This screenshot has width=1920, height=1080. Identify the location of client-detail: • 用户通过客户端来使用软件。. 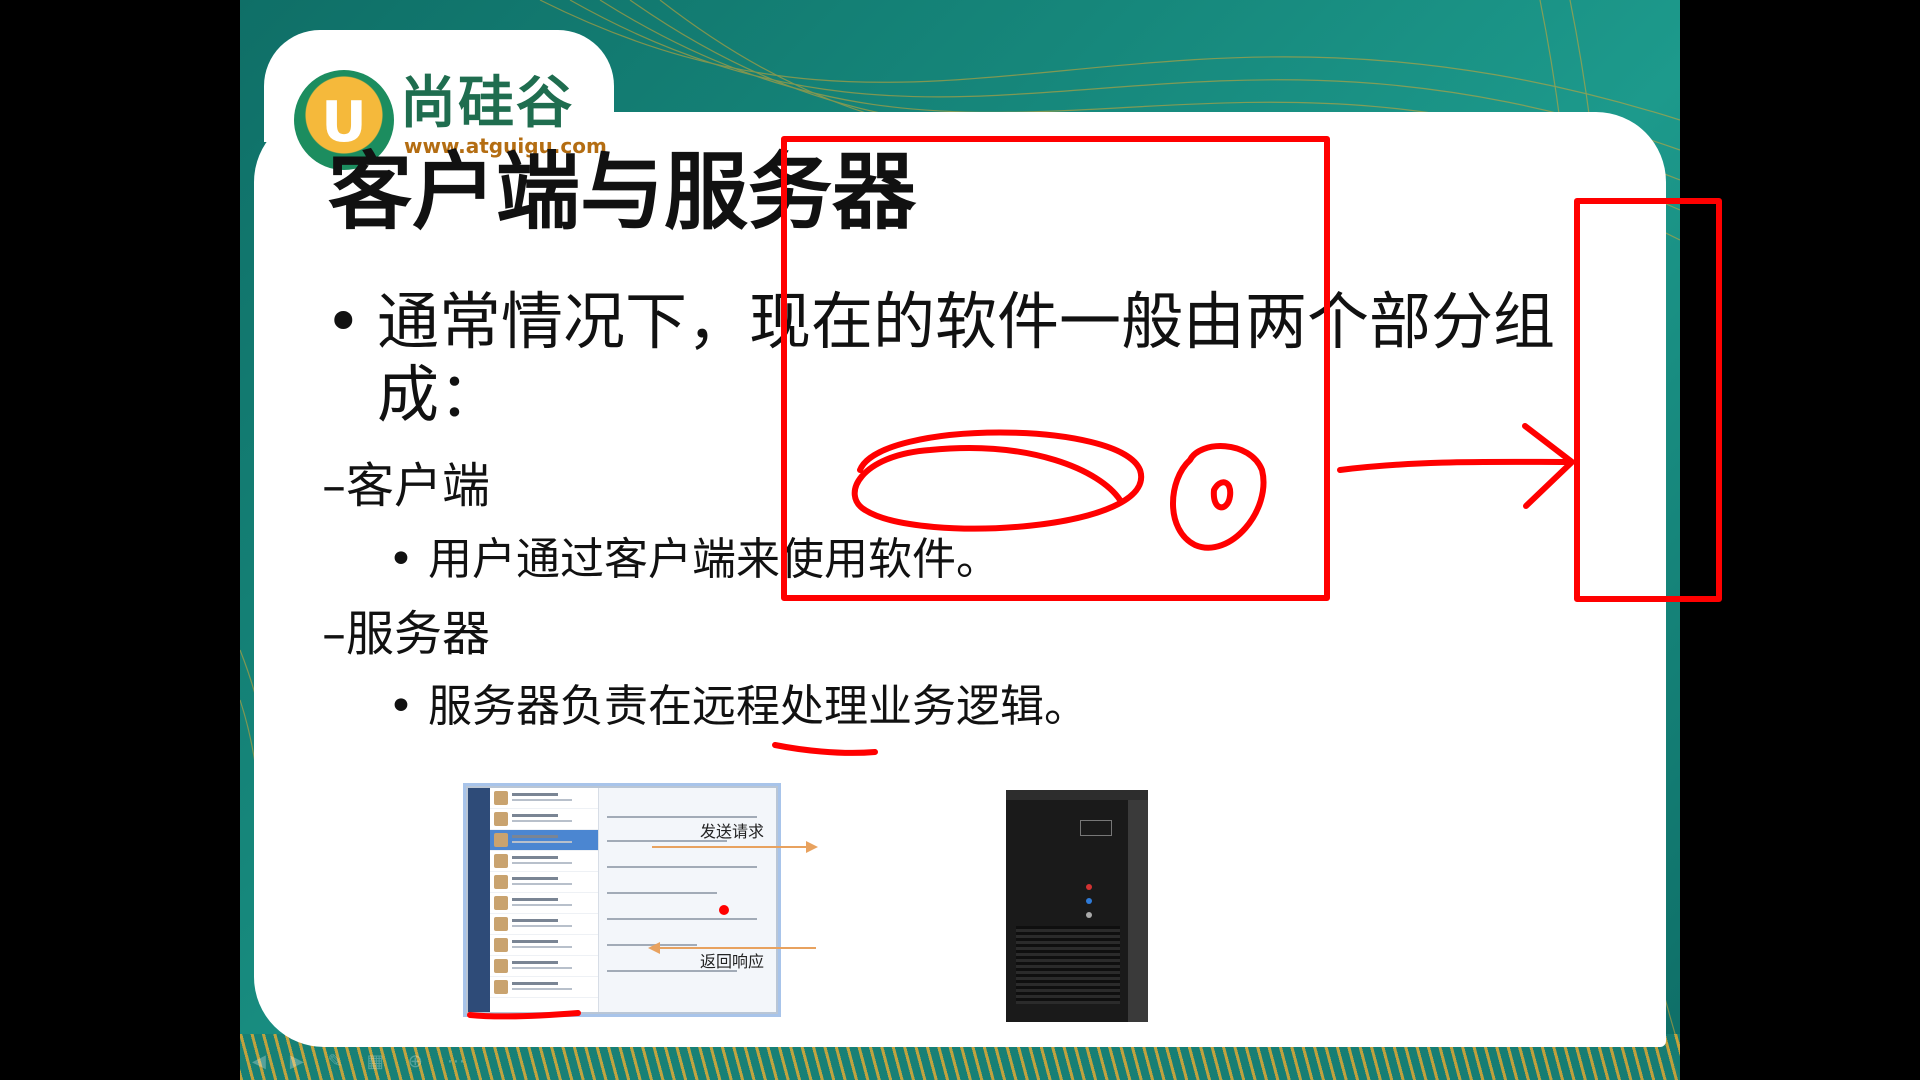
(694, 560).